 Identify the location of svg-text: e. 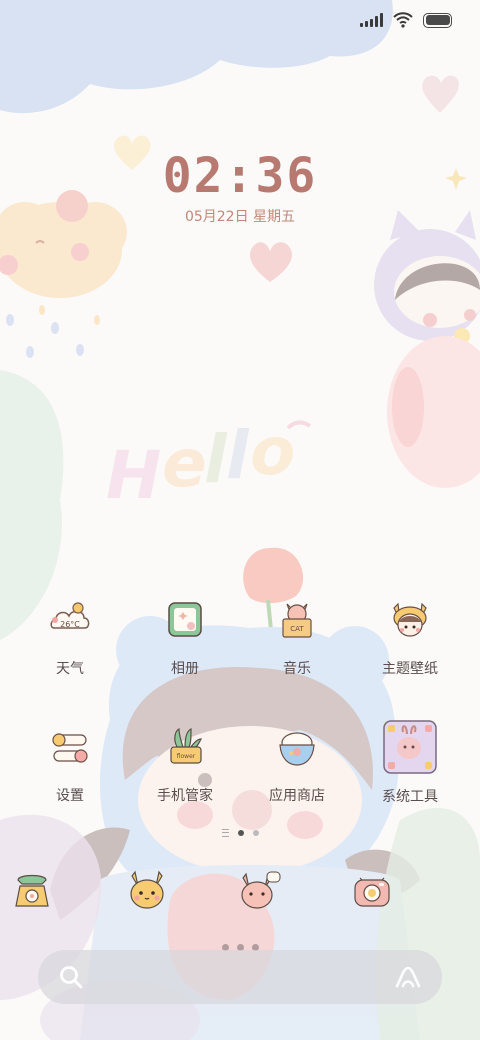
(184, 463).